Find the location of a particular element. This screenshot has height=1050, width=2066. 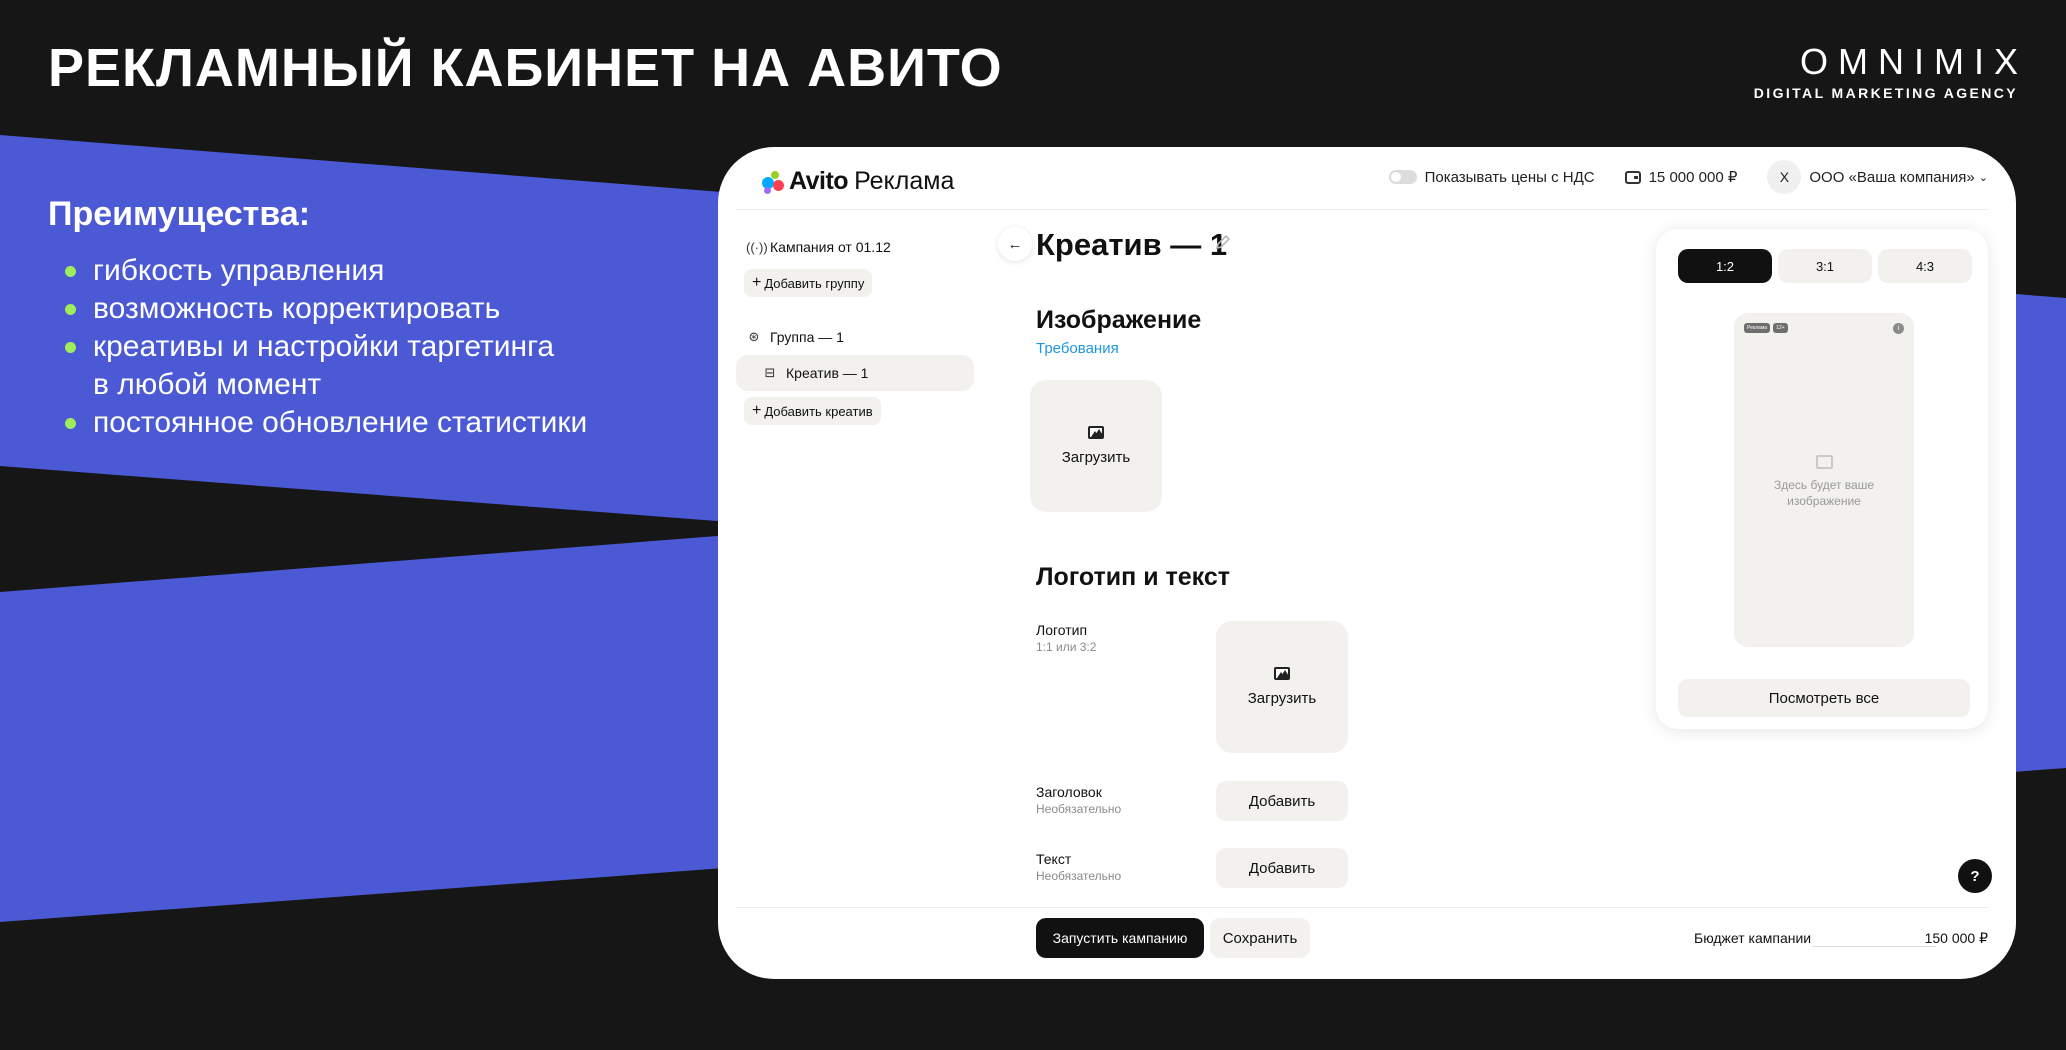

image-upload-button: Загрузить is located at coordinates (1096, 446).